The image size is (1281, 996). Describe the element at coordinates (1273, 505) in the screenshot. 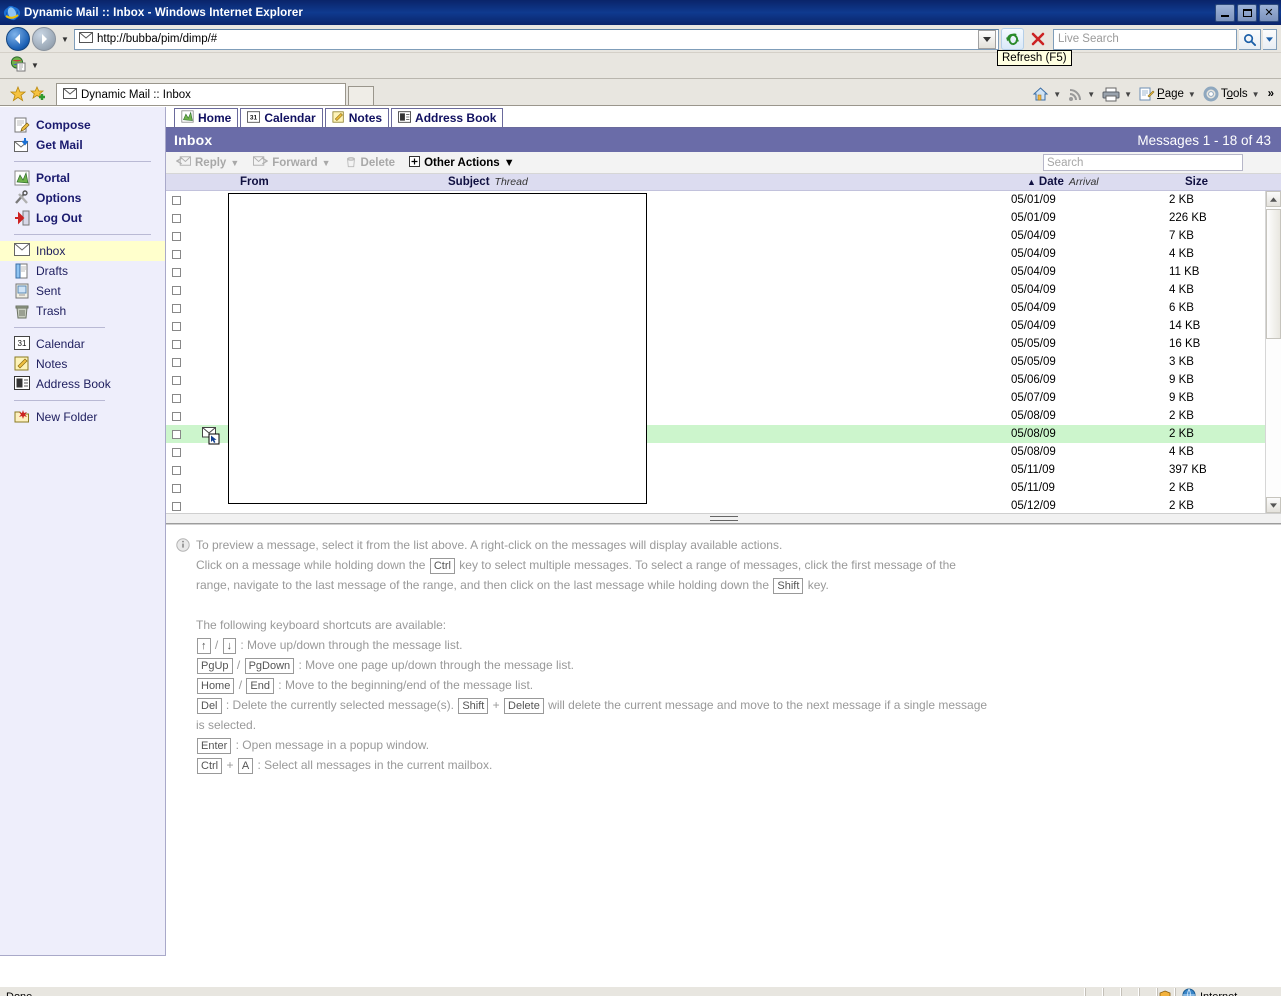

I see `scroll-down-arrow-icon` at that location.